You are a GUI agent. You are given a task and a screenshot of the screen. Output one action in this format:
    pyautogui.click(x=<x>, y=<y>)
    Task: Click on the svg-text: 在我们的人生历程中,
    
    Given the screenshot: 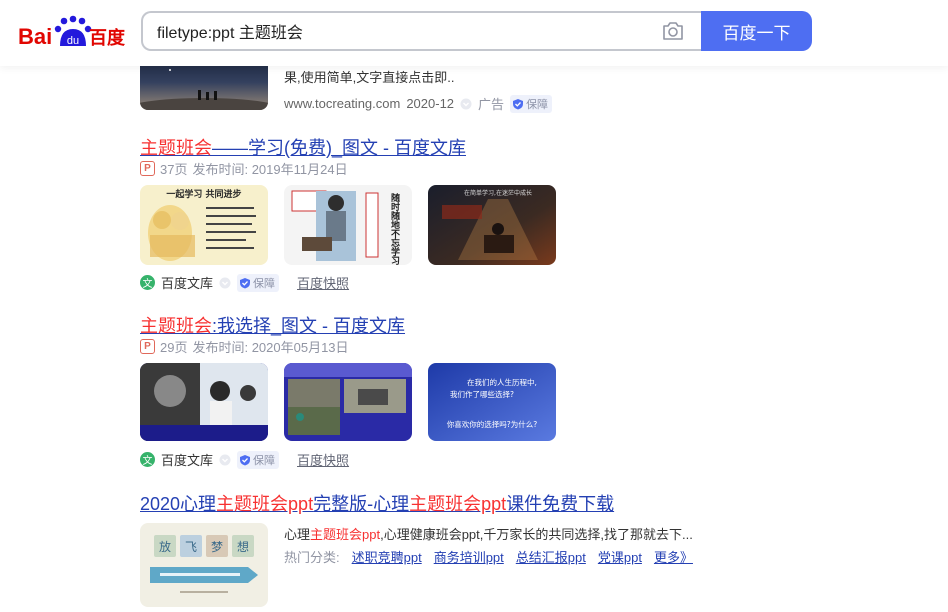 What is the action you would take?
    pyautogui.click(x=502, y=382)
    